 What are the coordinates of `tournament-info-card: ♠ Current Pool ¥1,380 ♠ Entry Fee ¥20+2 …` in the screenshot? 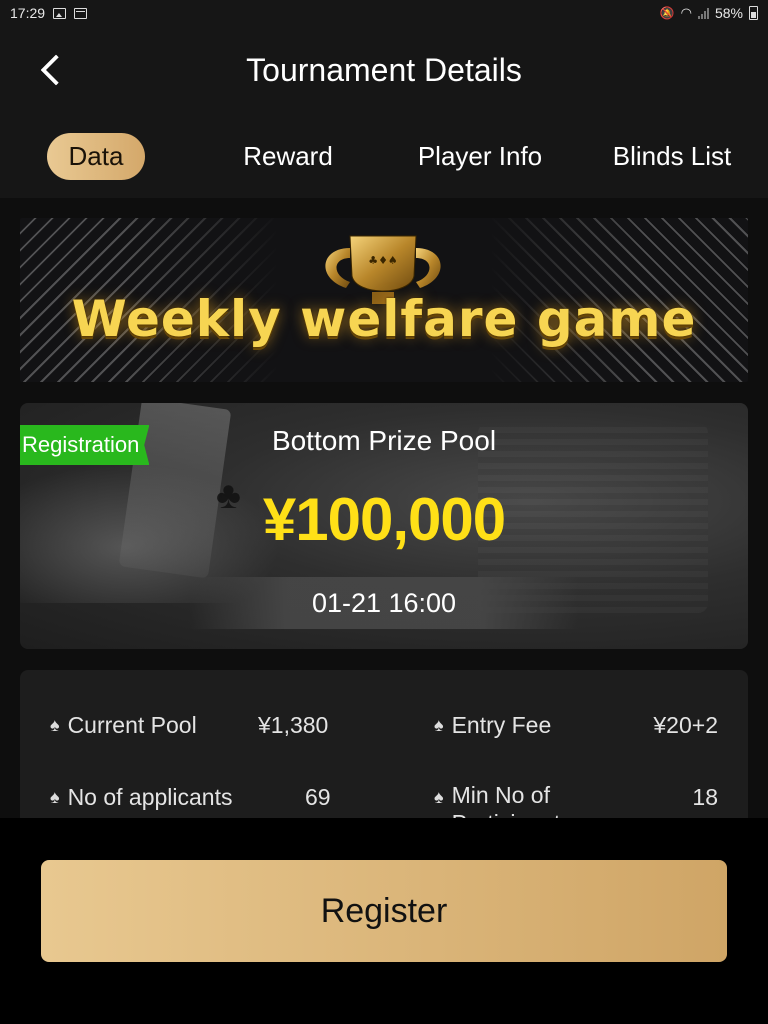 It's located at (384, 744).